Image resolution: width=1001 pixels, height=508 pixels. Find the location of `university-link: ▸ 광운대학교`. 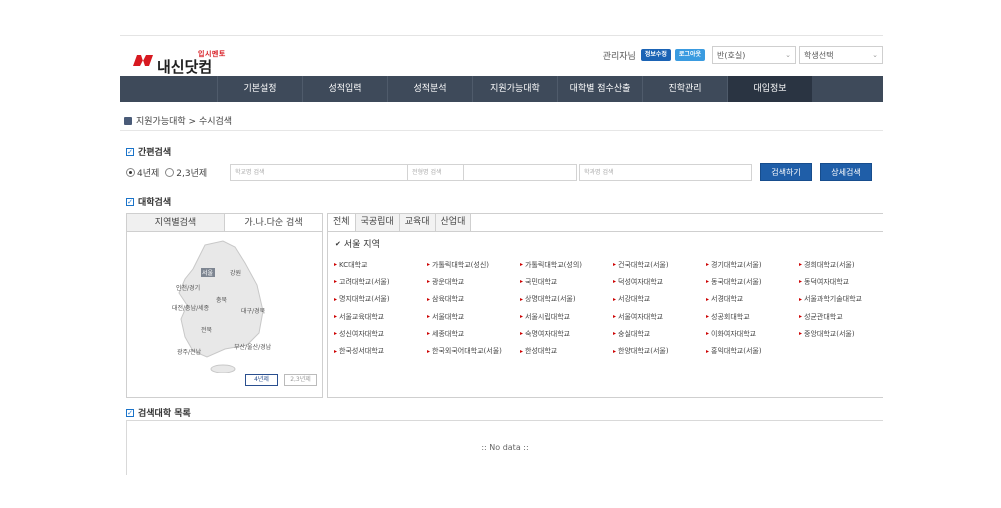

university-link: ▸ 광운대학교 is located at coordinates (473, 281).